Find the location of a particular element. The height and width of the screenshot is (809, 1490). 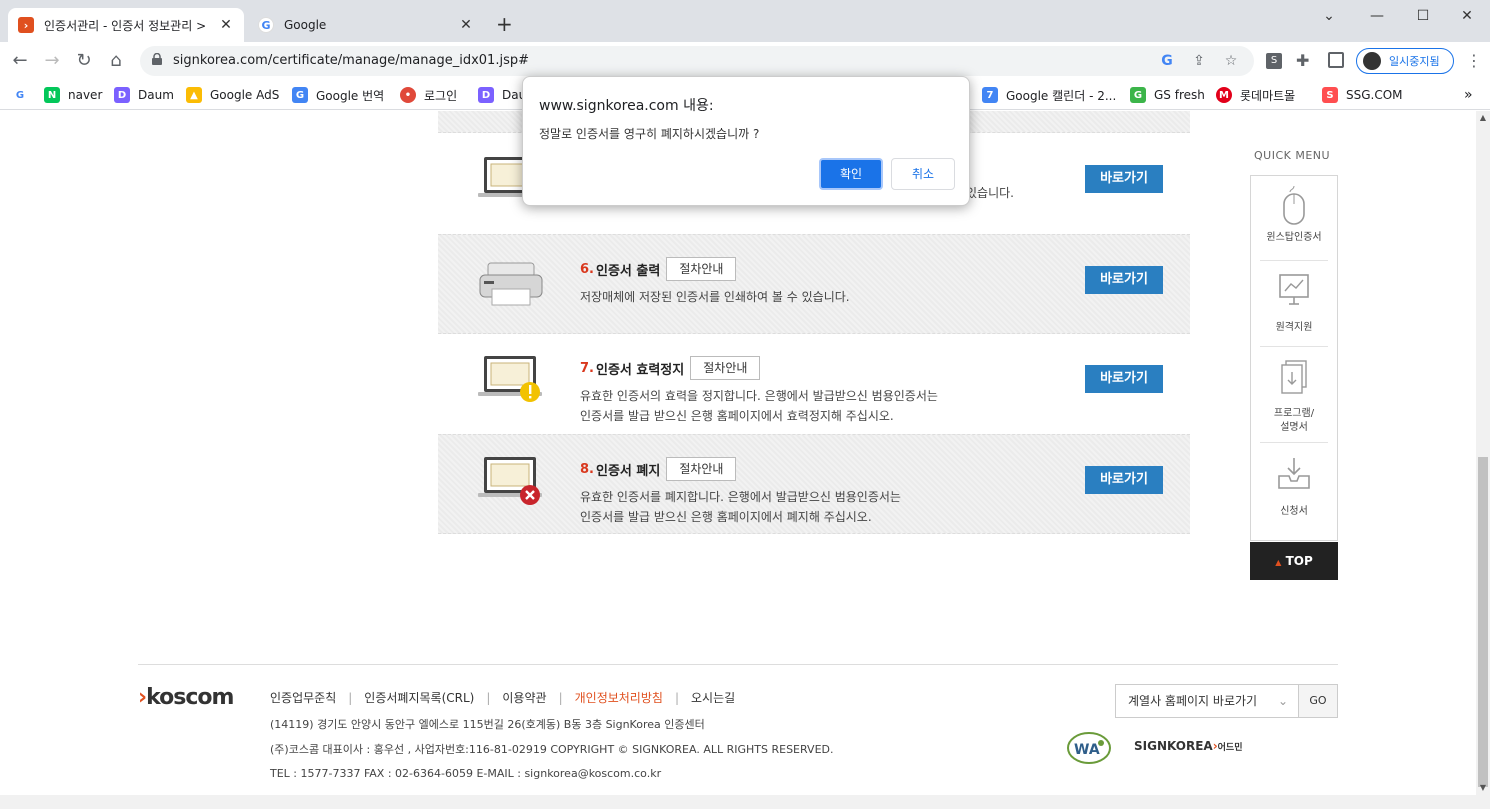

arrow-up-icon: ▲ is located at coordinates (1278, 562).